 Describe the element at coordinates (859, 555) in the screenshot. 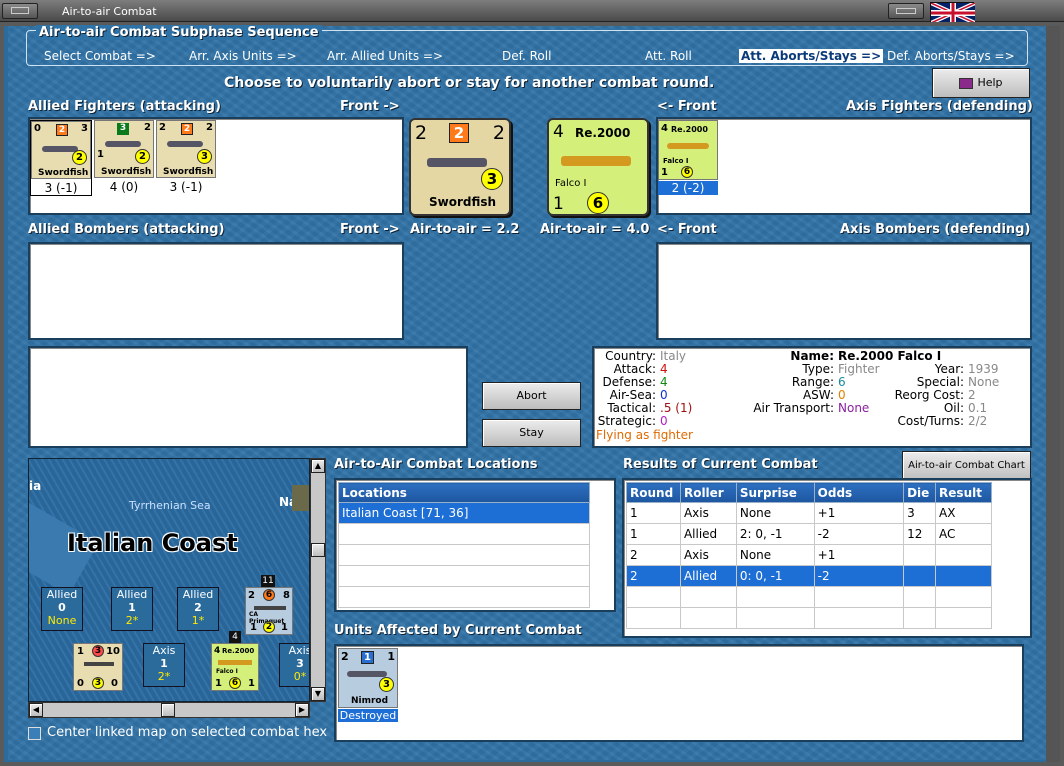

I see `cell: +1` at that location.